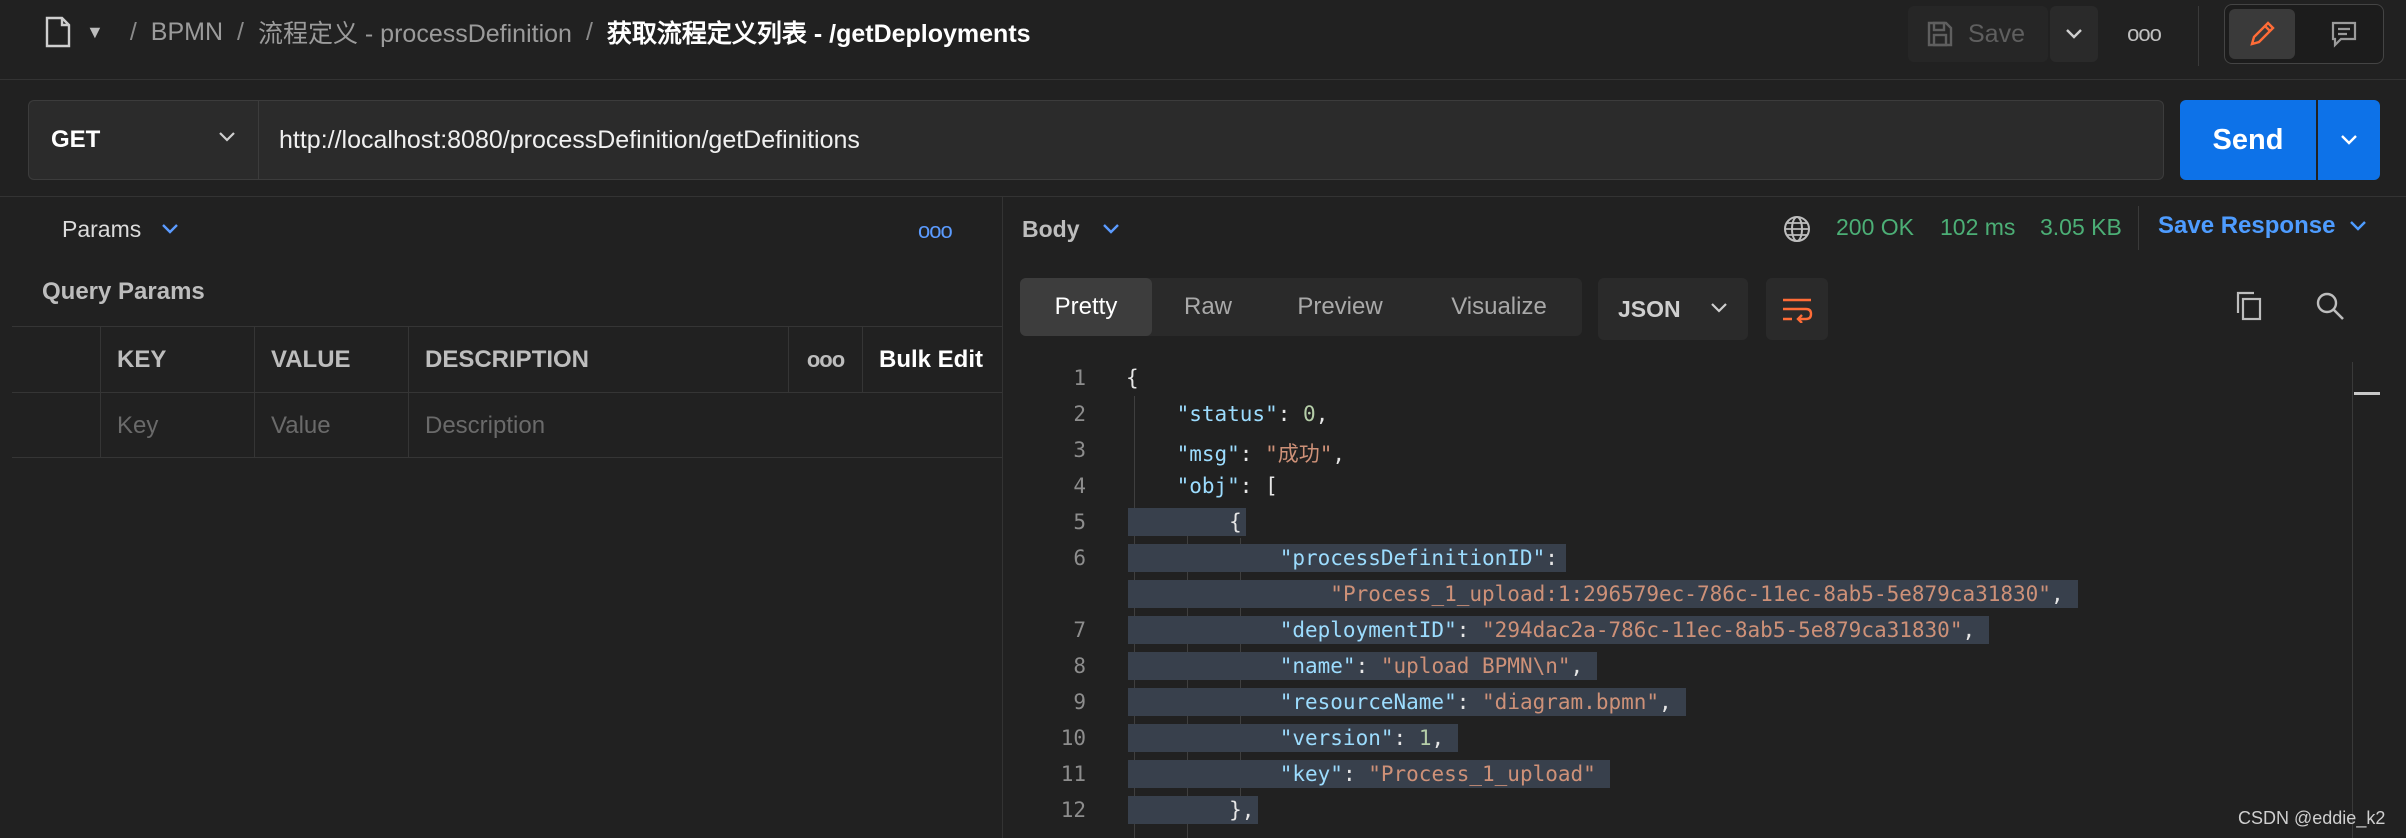  Describe the element at coordinates (1252, 414) in the screenshot. I see `code-line: "status": 0,` at that location.